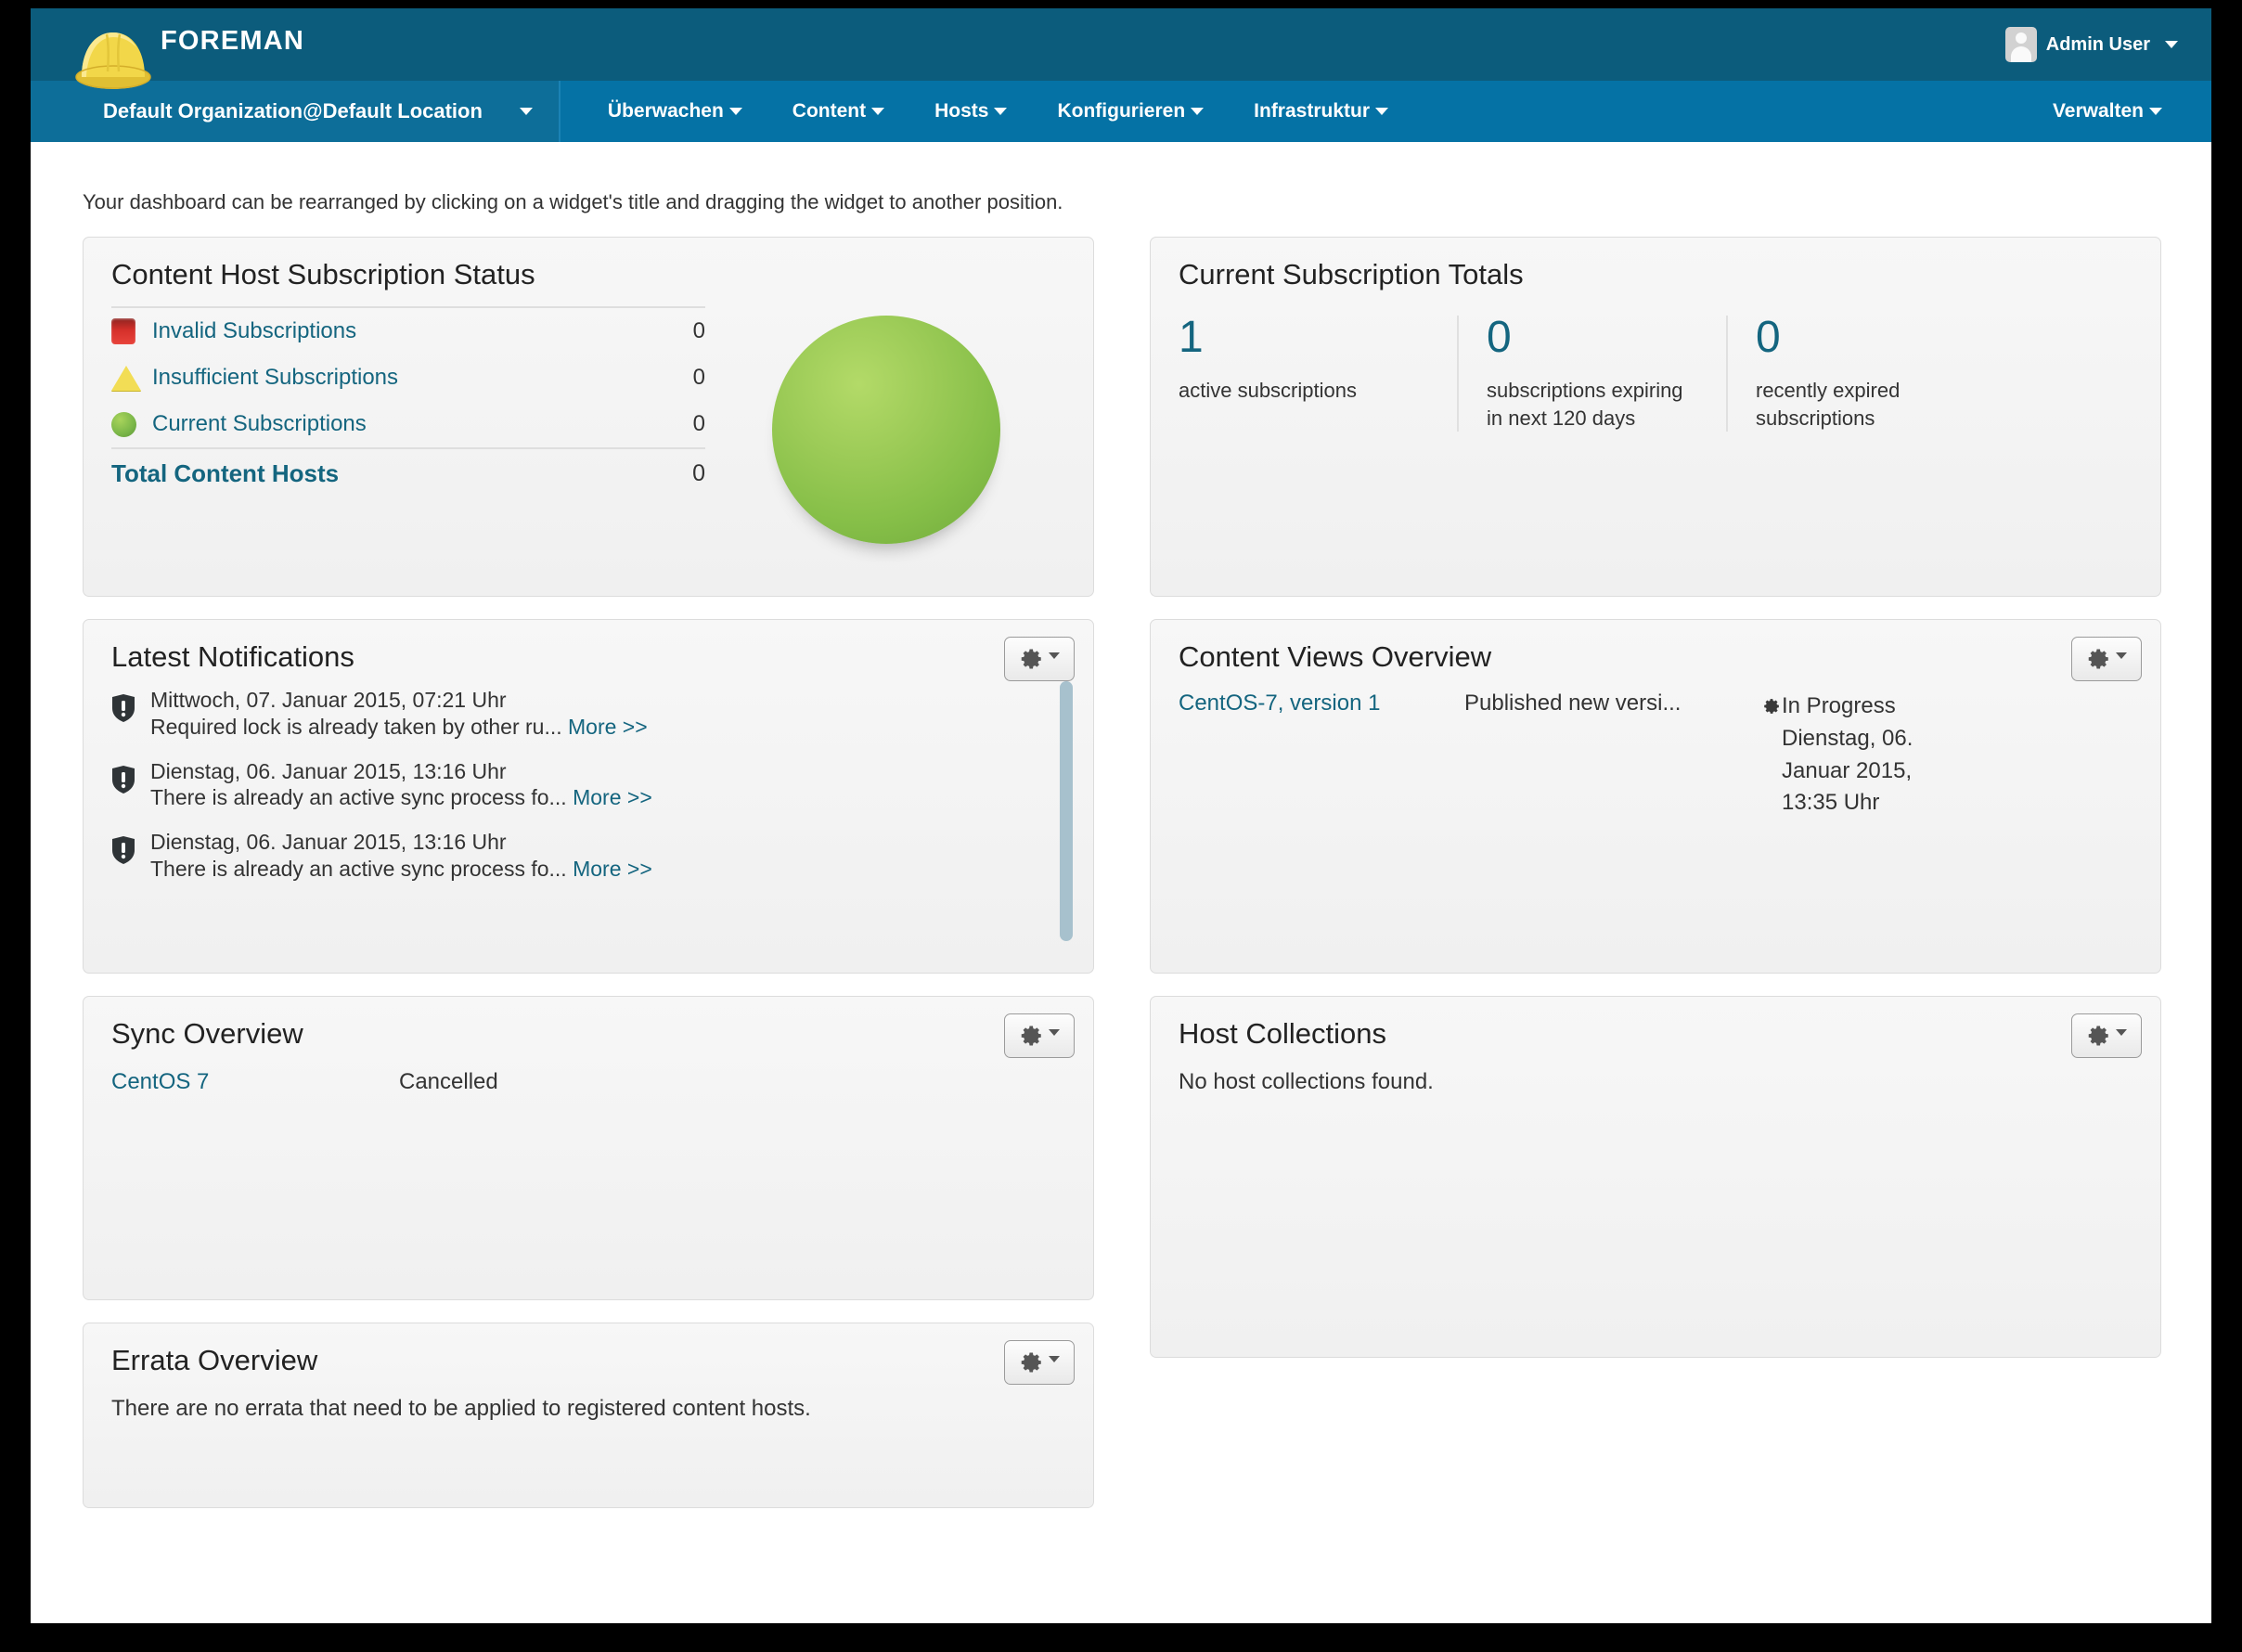  I want to click on nav-item-hosts: Hosts, so click(970, 111).